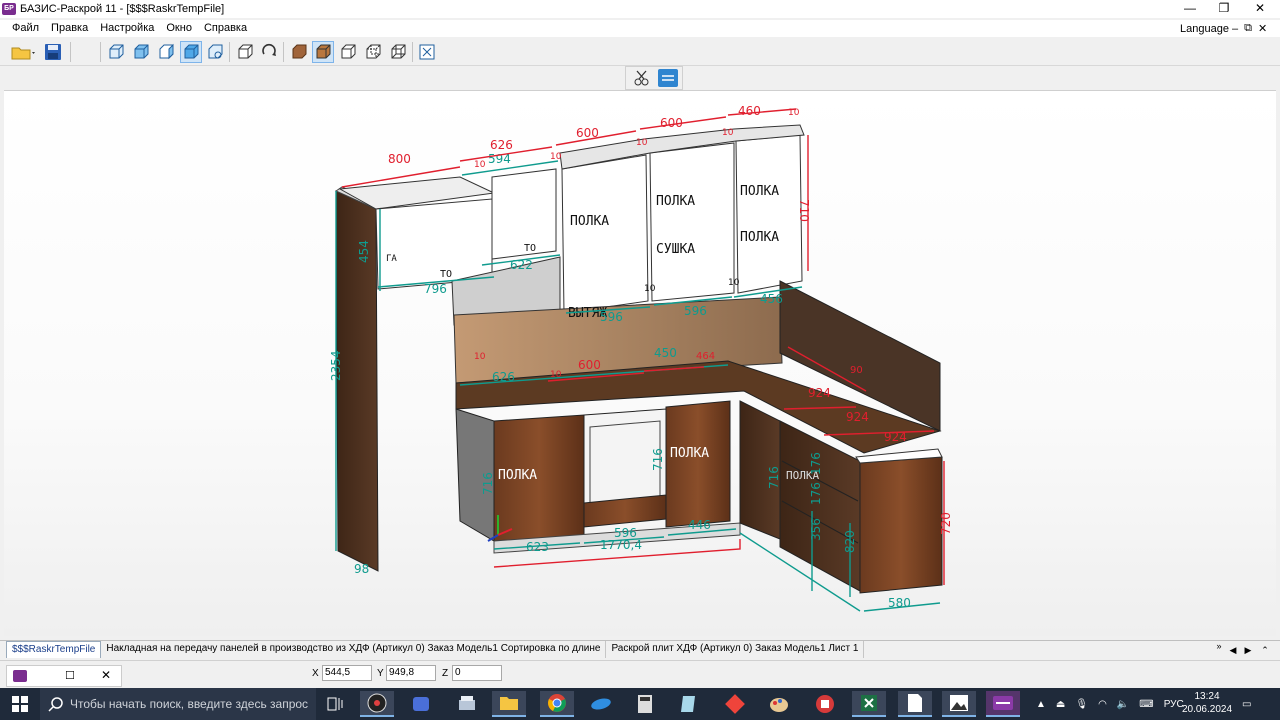 This screenshot has height=720, width=1280. Describe the element at coordinates (856, 370) in the screenshot. I see `dim-label: 90` at that location.